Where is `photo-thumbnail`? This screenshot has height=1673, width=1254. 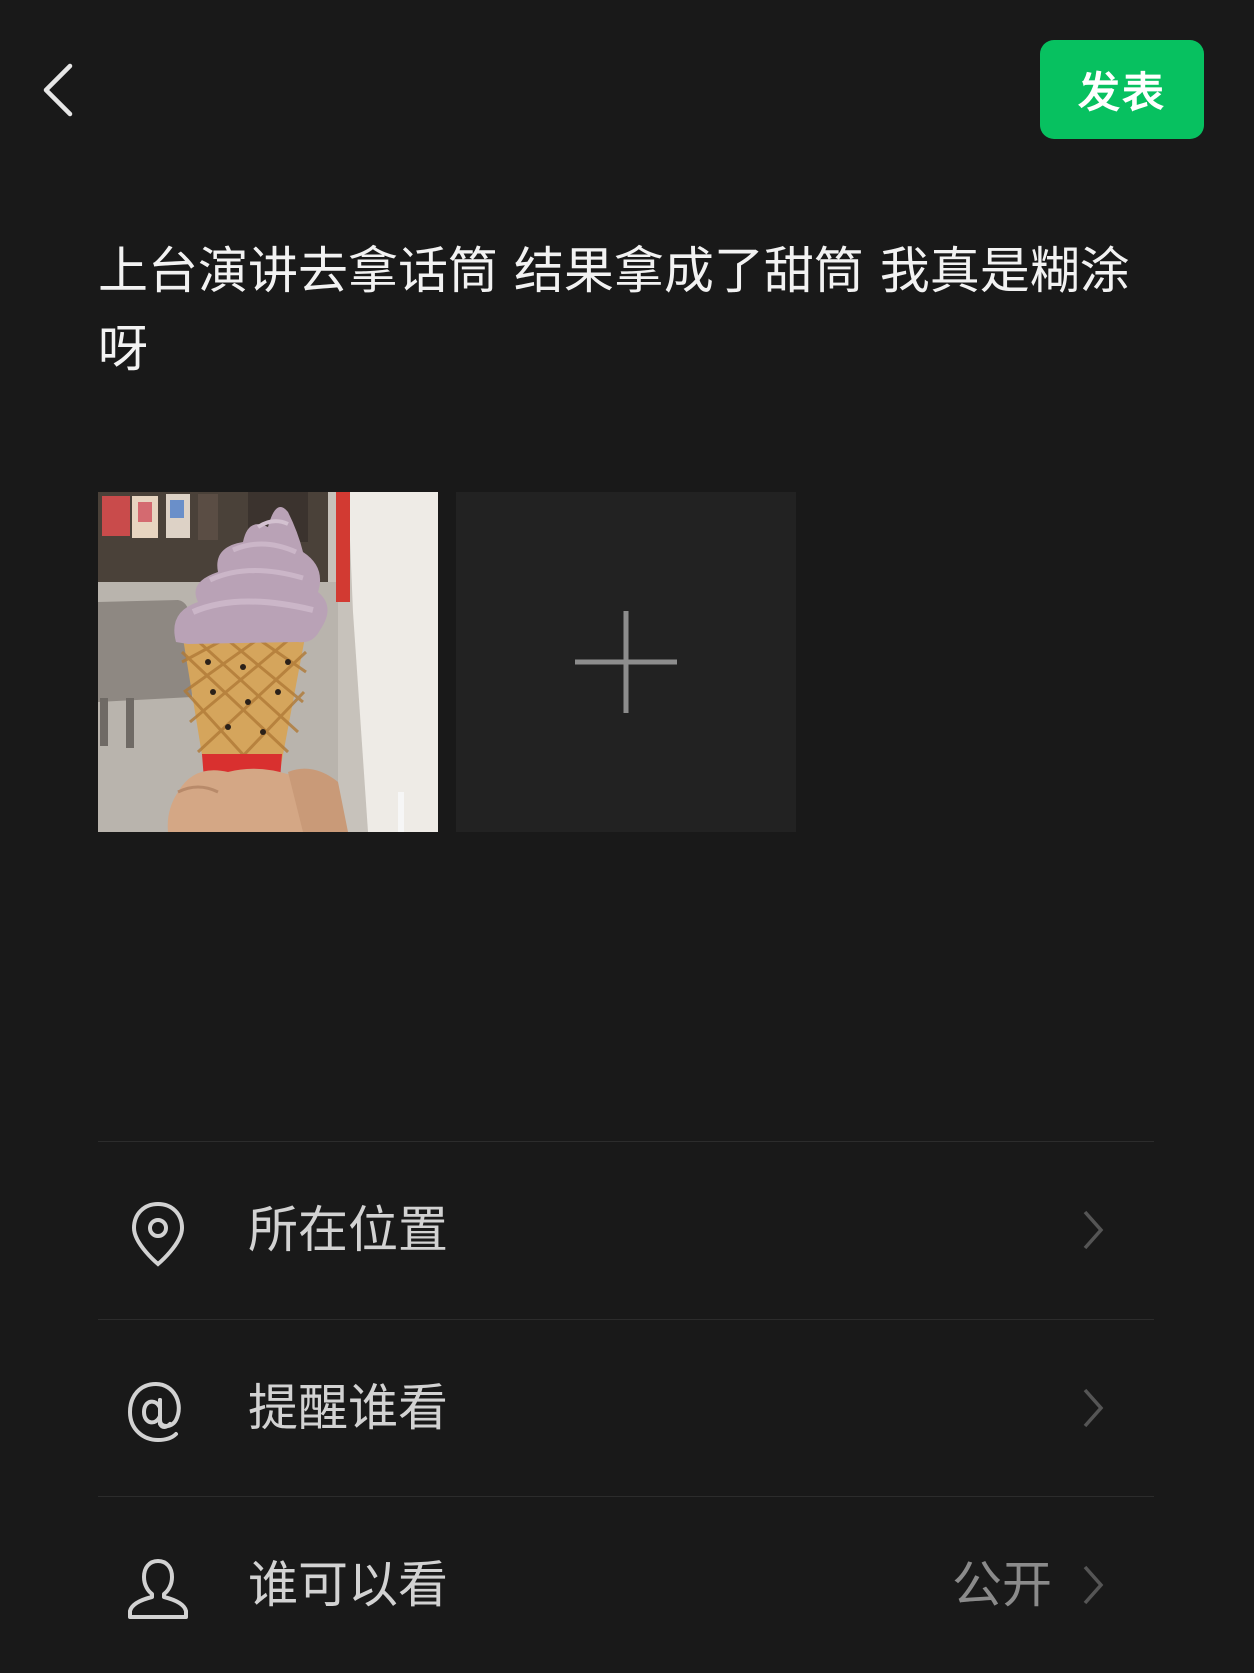
photo-thumbnail is located at coordinates (268, 662).